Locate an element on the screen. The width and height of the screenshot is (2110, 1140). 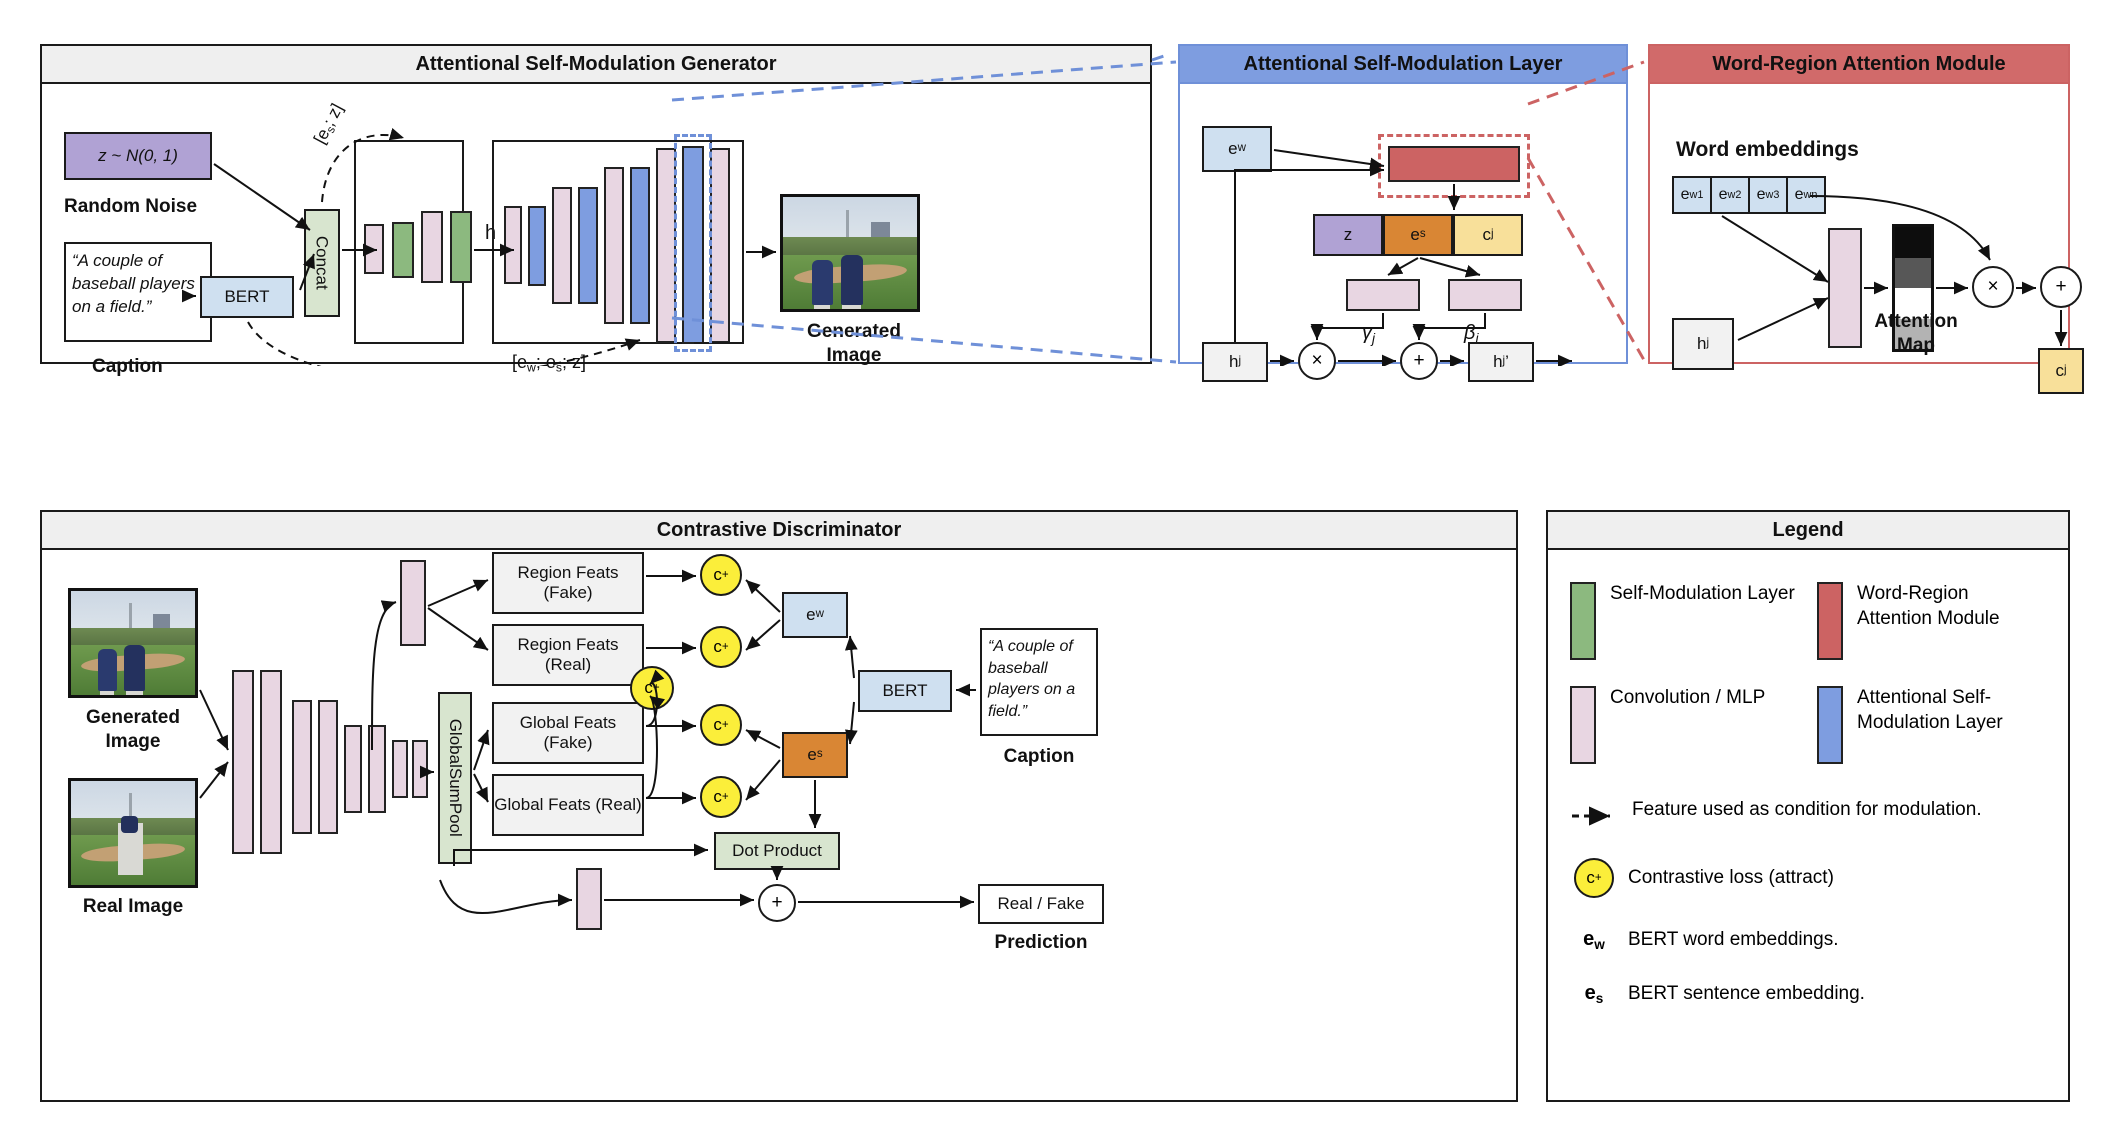
asm-es-cell: es is located at coordinates (1418, 235).